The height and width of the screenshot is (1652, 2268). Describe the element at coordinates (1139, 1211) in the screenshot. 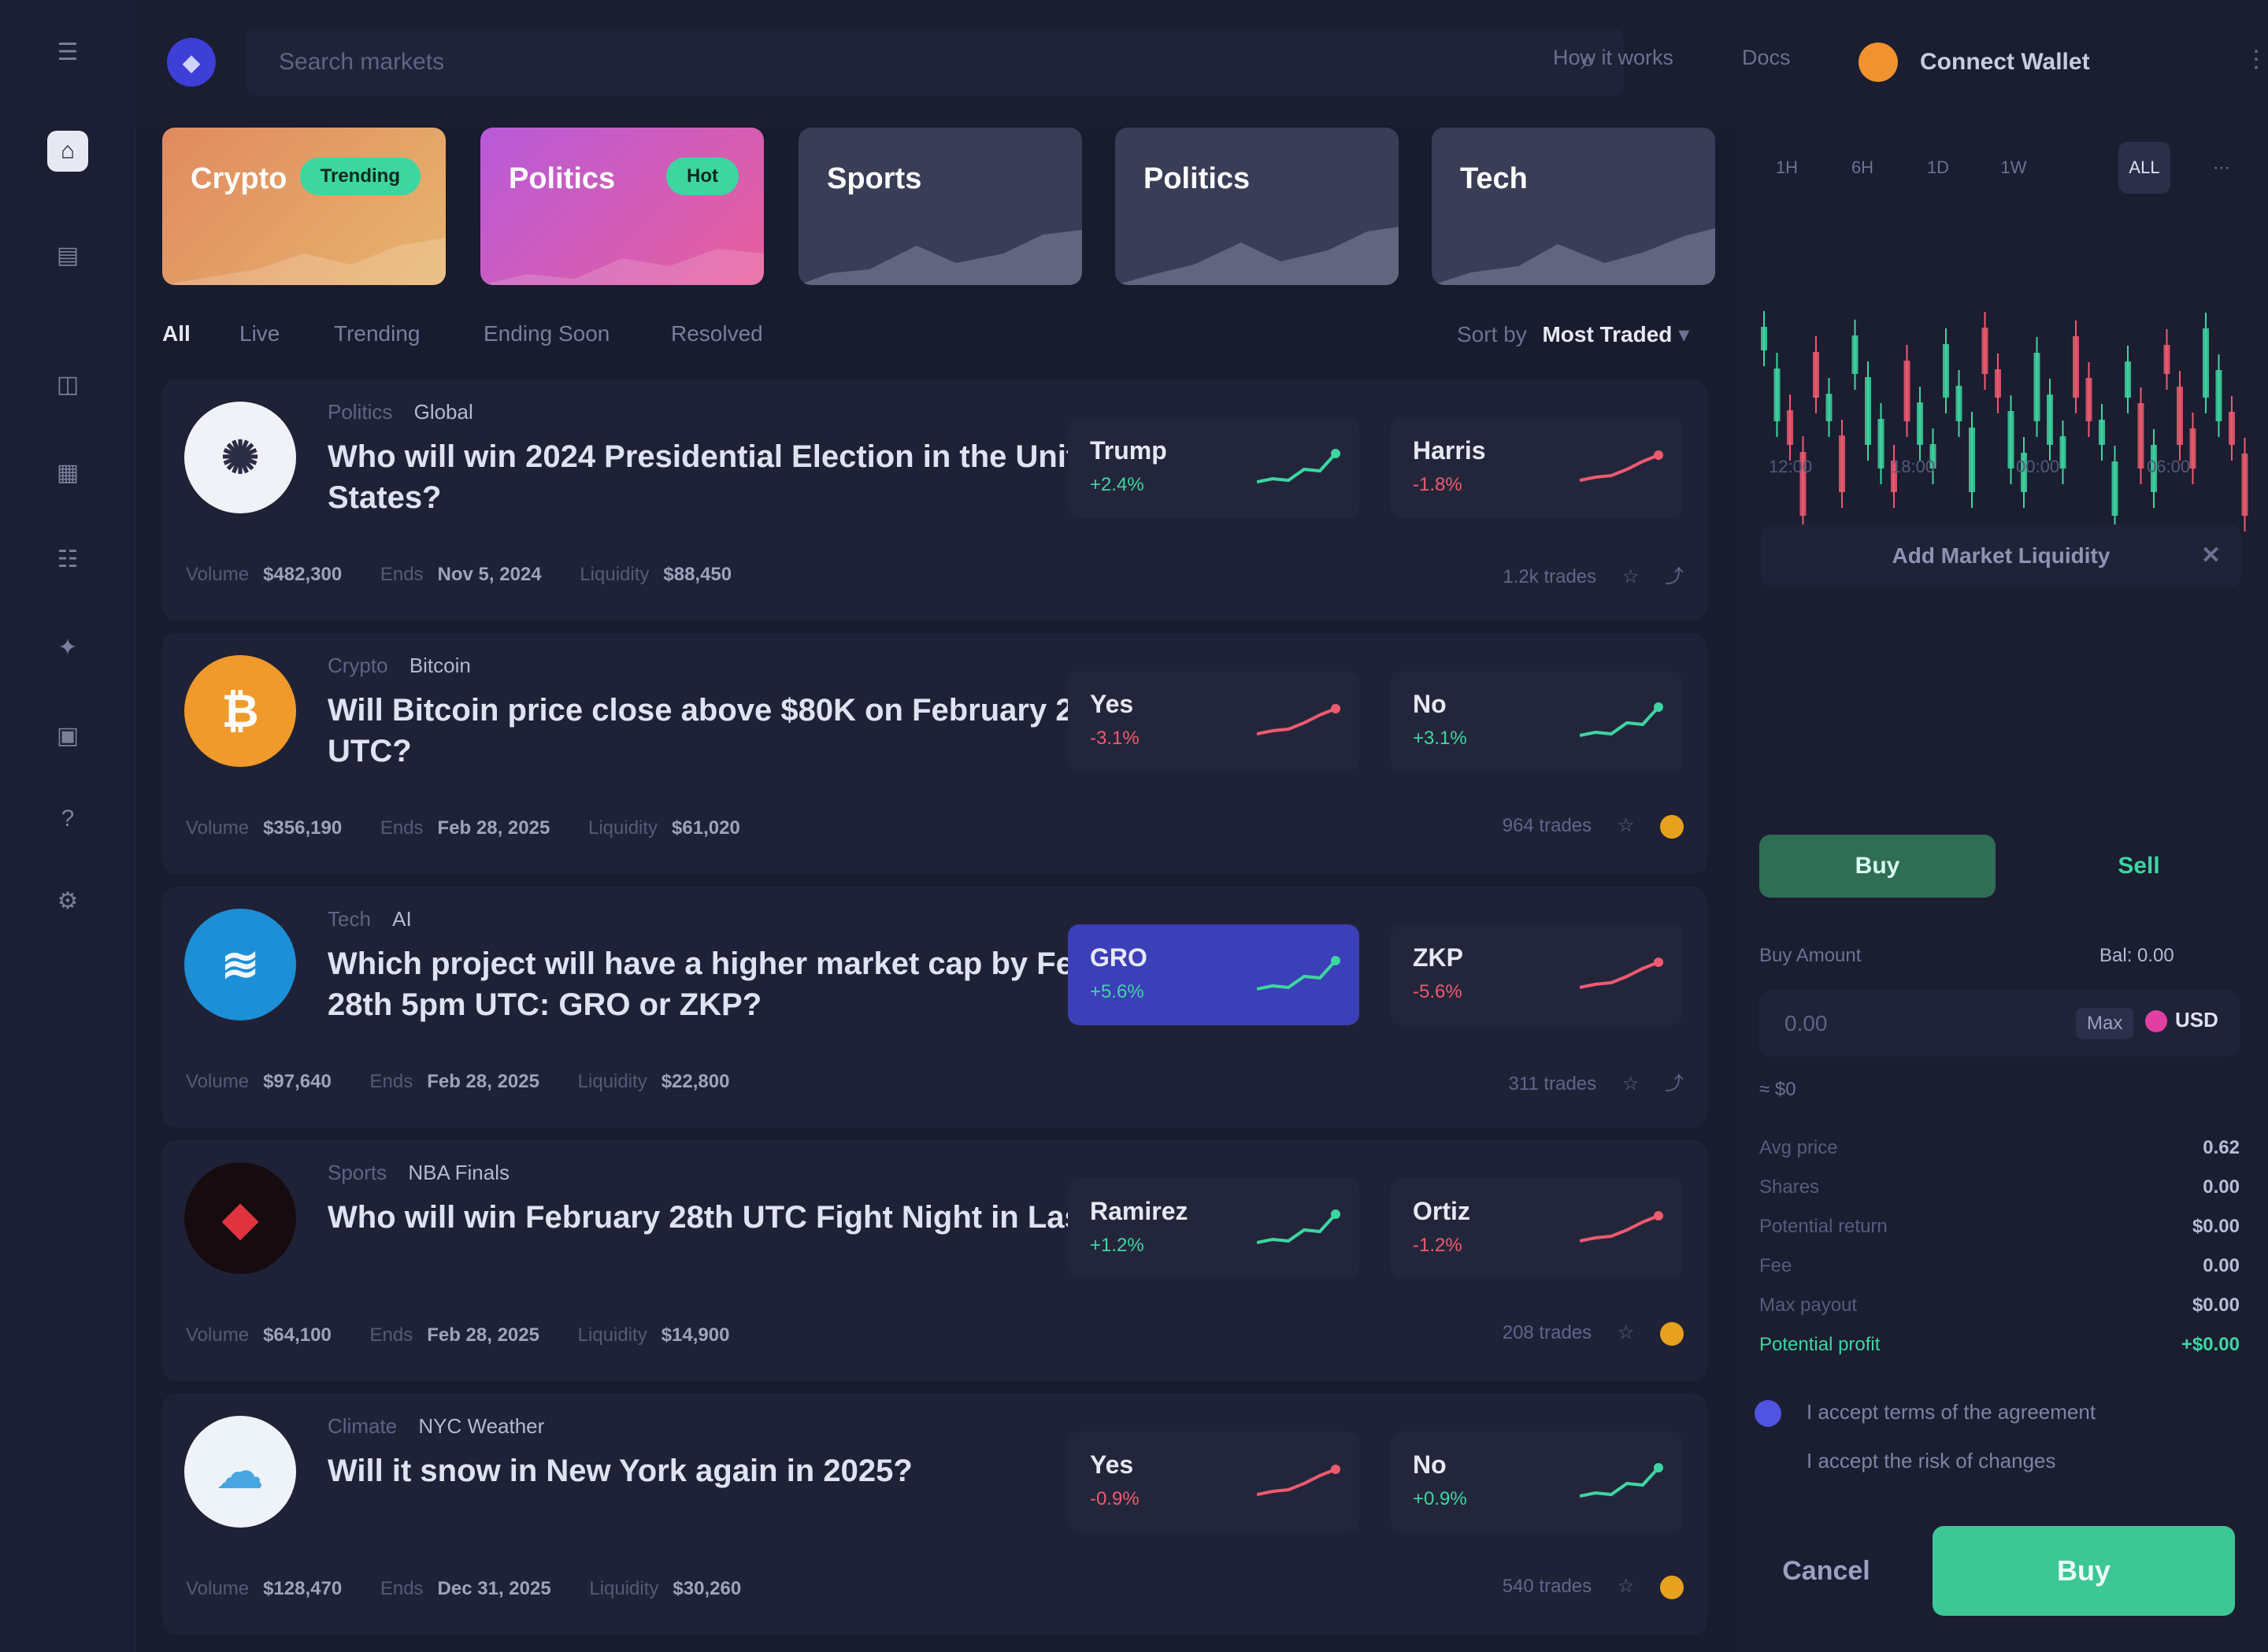

I see `option-name: Ramirez` at that location.